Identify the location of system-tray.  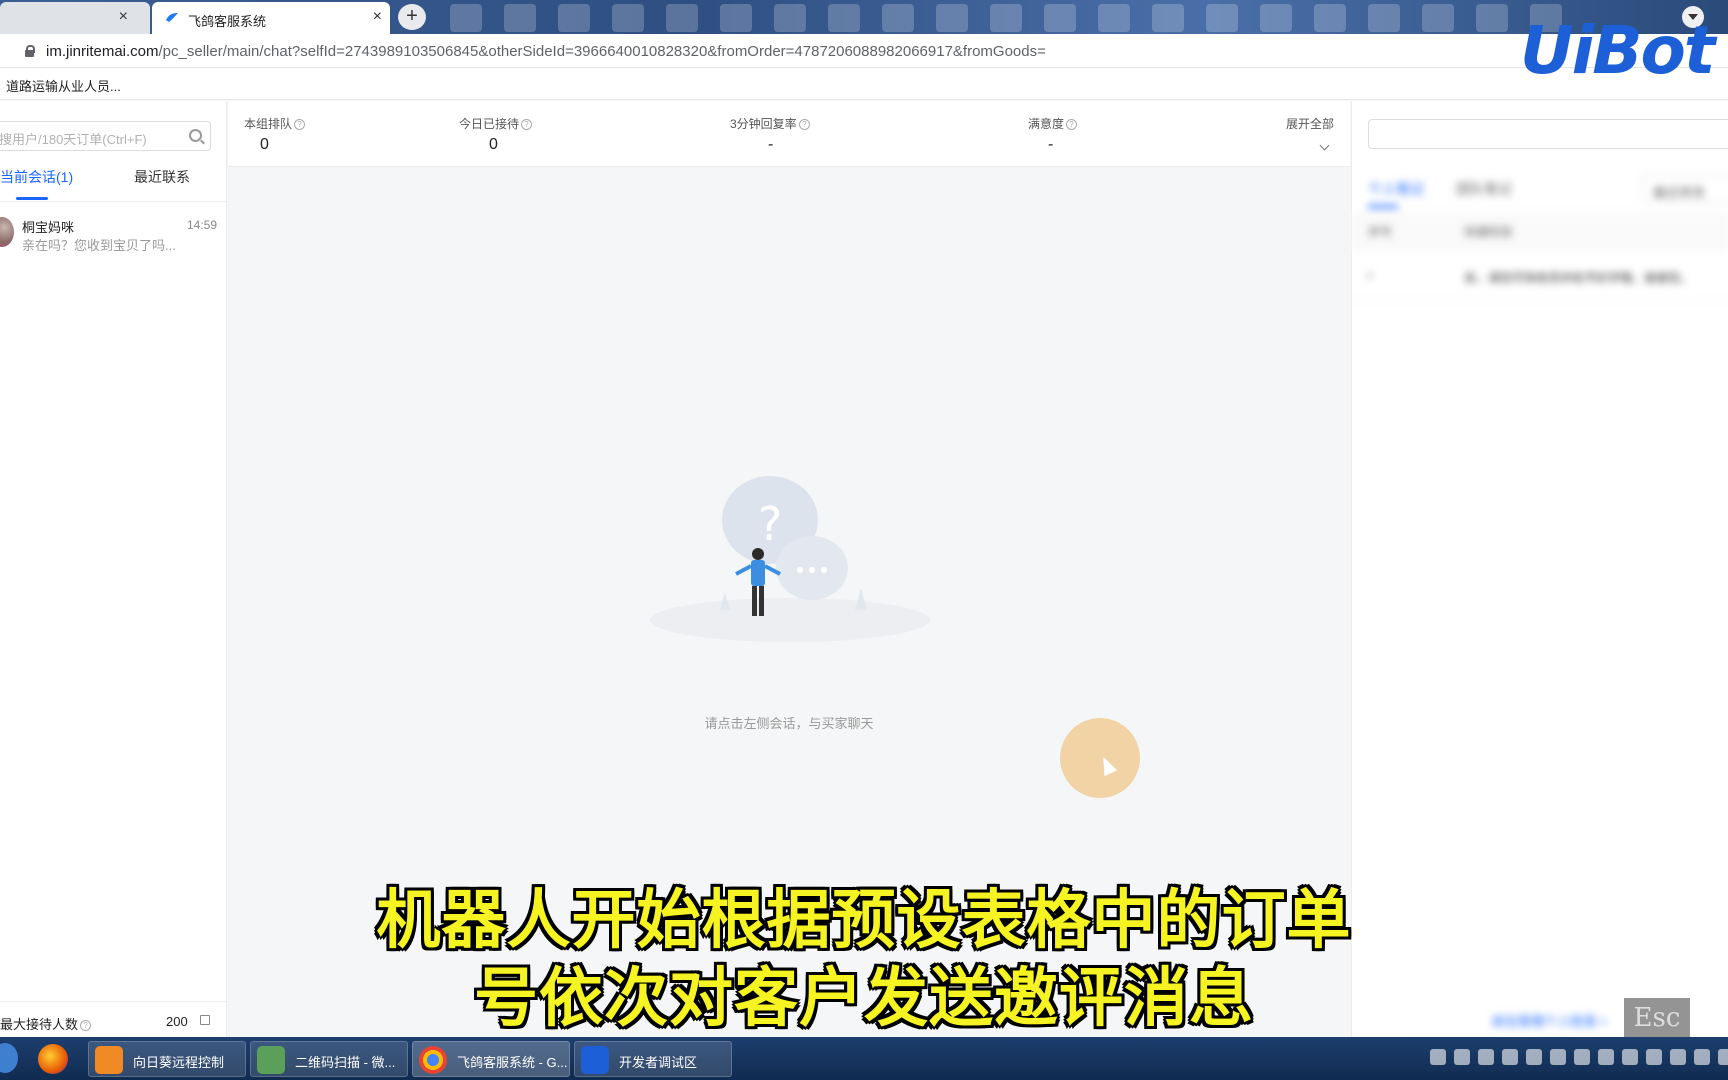
(1579, 1057).